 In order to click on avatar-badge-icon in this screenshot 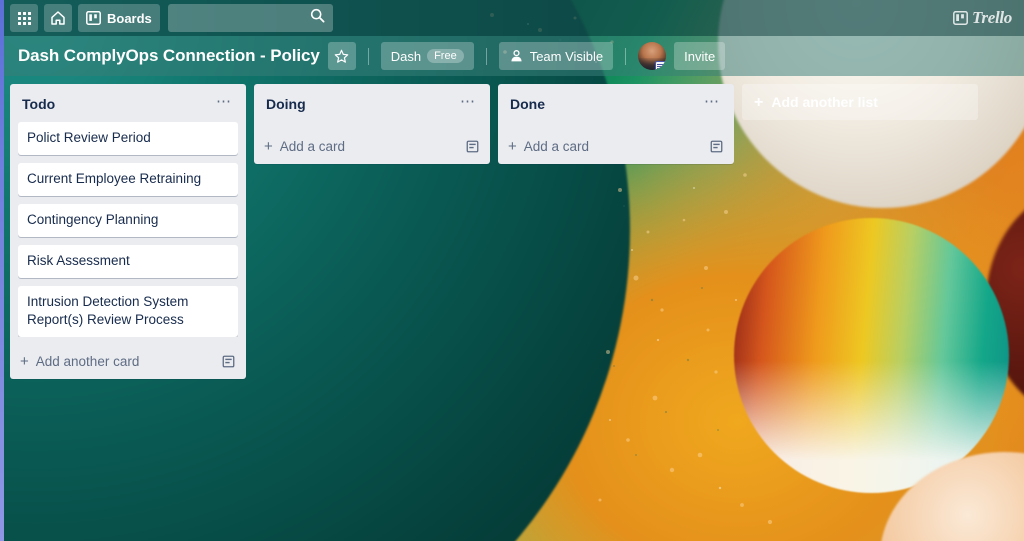, I will do `click(661, 65)`.